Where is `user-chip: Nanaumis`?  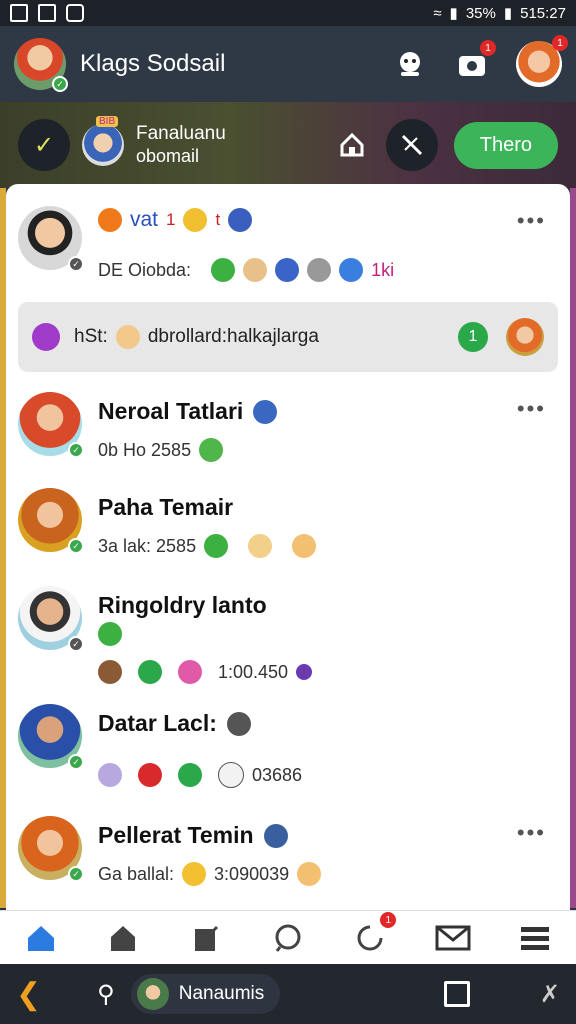 user-chip: Nanaumis is located at coordinates (205, 994).